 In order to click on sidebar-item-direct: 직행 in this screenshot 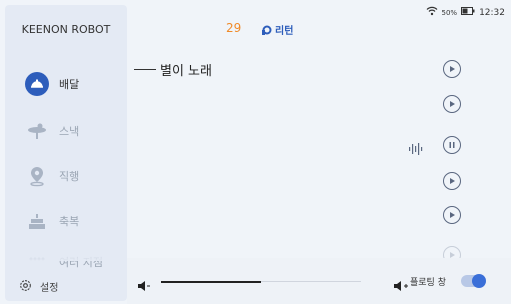, I will do `click(75, 176)`.